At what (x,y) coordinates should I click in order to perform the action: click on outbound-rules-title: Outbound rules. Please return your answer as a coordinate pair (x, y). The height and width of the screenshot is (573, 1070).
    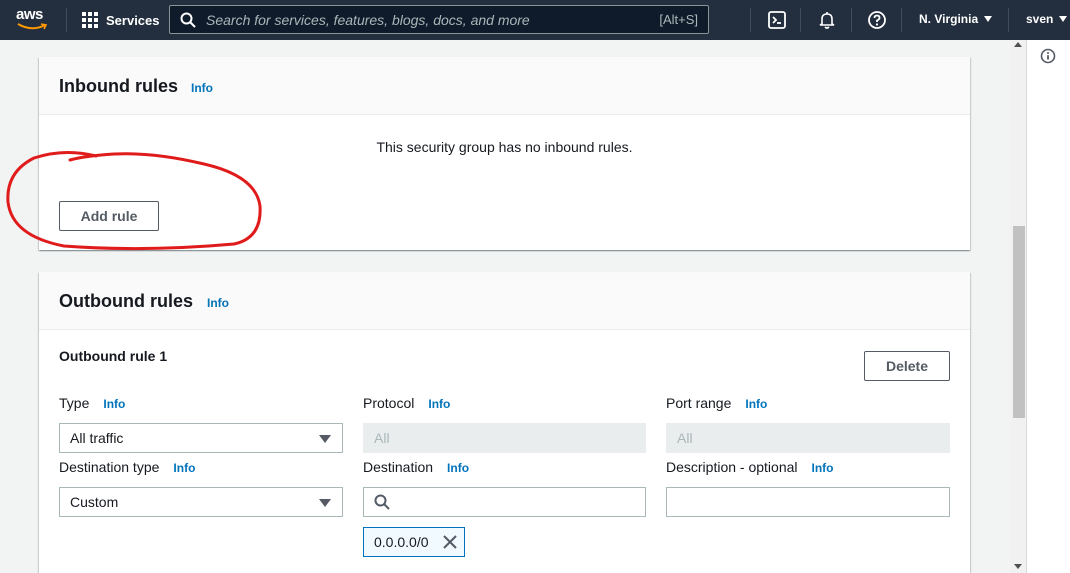
    Looking at the image, I should click on (126, 301).